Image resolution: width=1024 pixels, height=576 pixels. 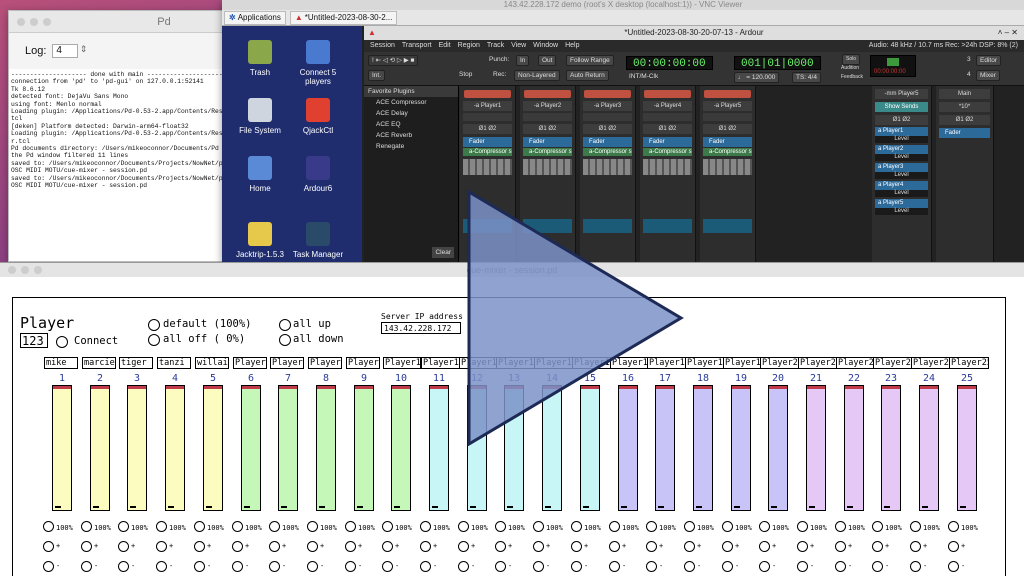 What do you see at coordinates (411, 146) in the screenshot?
I see `plugin-item: Renegate` at bounding box center [411, 146].